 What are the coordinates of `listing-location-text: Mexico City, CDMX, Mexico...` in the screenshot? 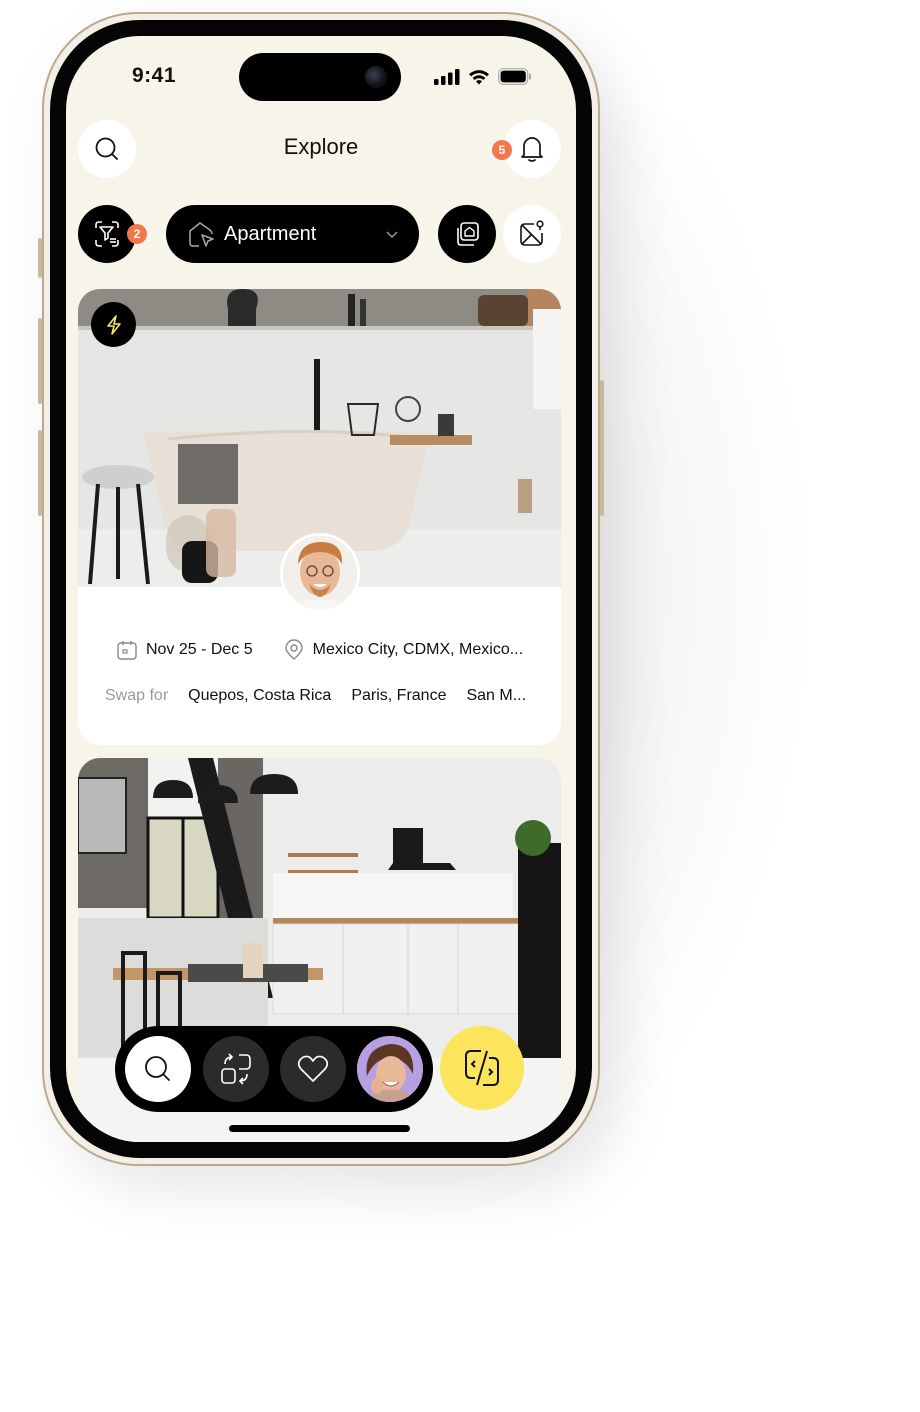 It's located at (418, 649).